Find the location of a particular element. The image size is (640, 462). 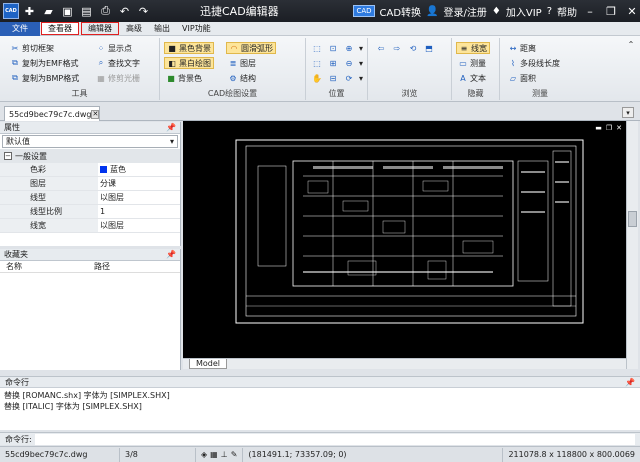

tab-viewer: 查看器 is located at coordinates (60, 28).